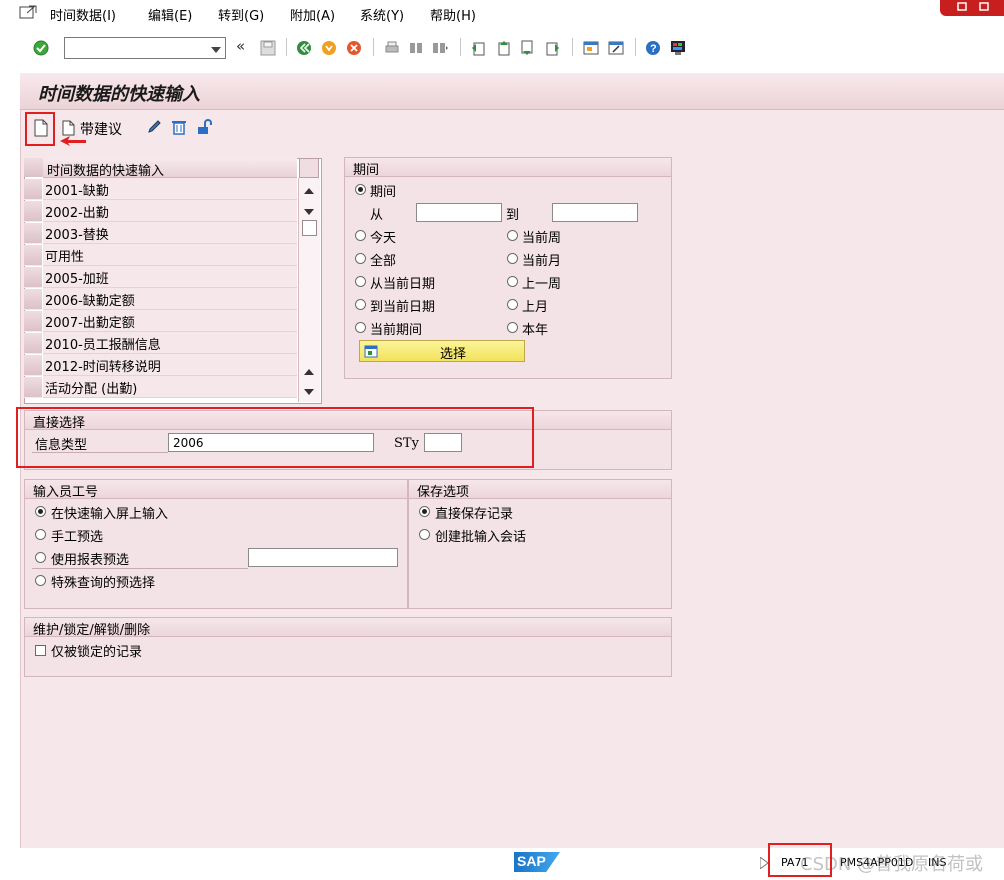  What do you see at coordinates (309, 168) in the screenshot?
I see `table-column-config` at bounding box center [309, 168].